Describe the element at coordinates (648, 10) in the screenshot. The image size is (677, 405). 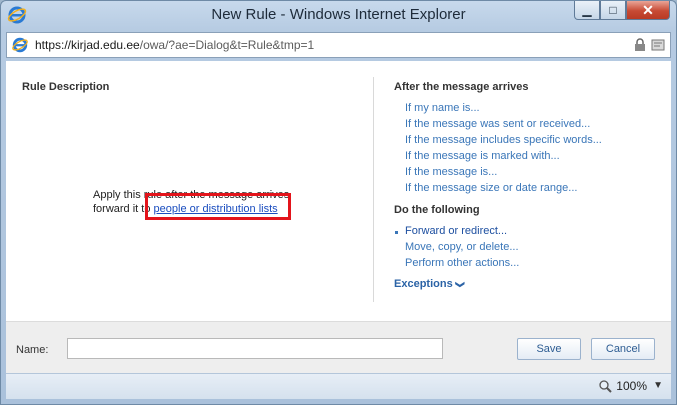
I see `close-button: ✕` at that location.